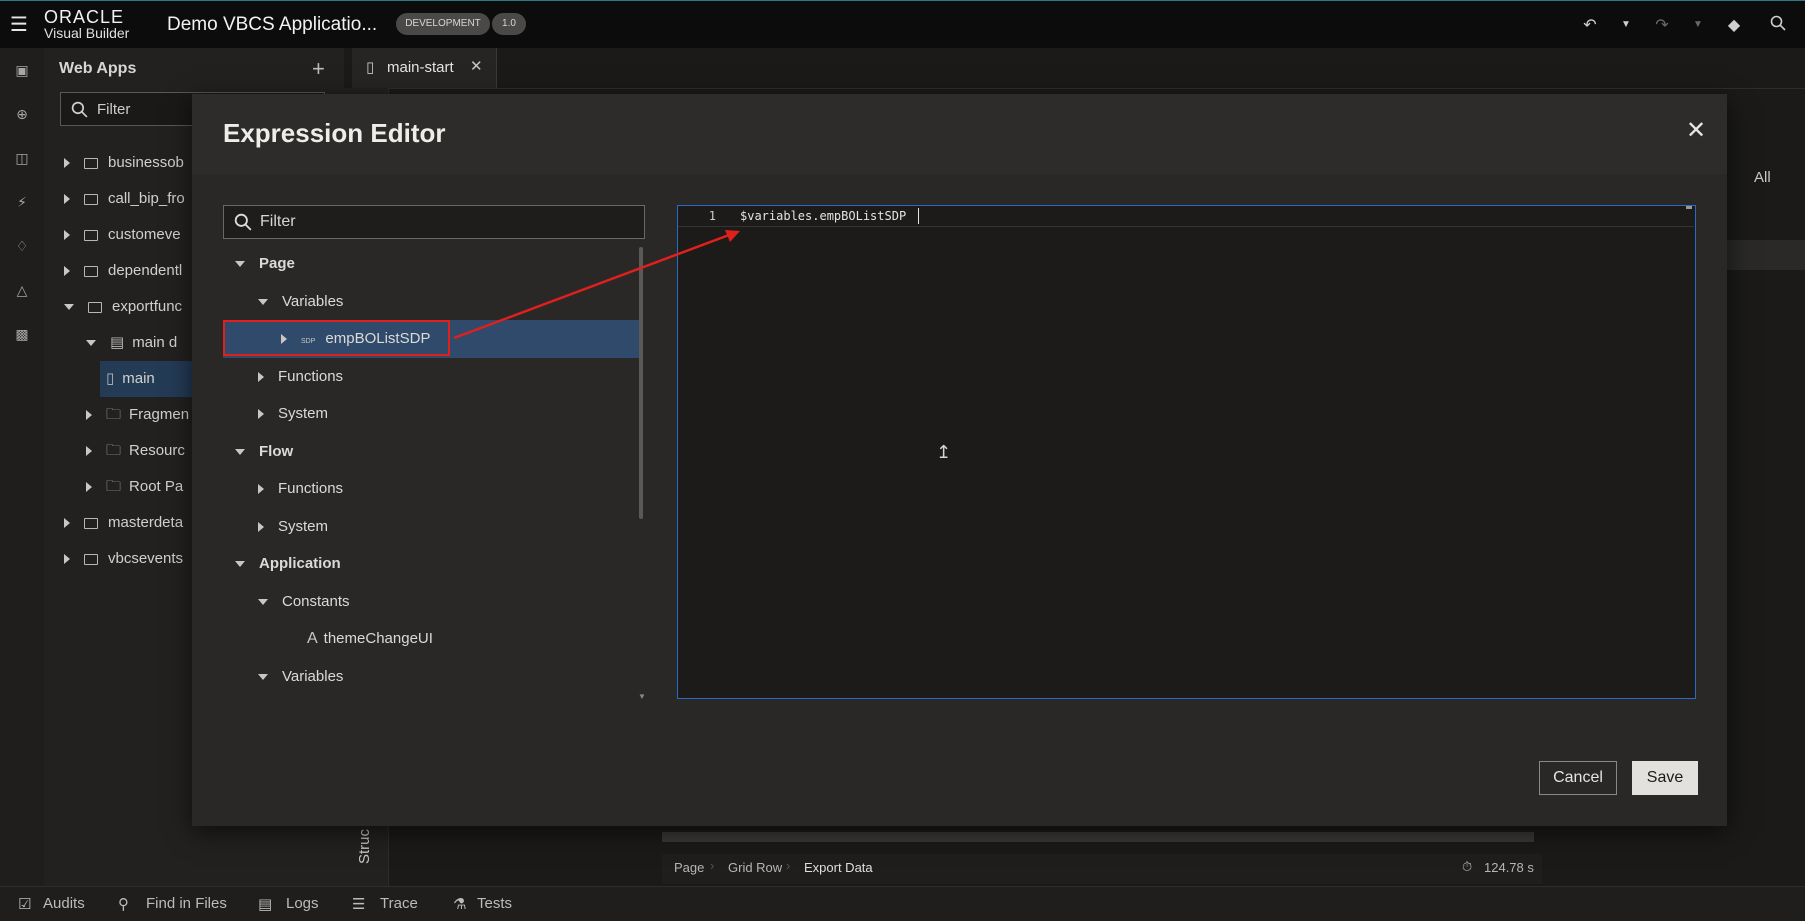  What do you see at coordinates (1578, 778) in the screenshot?
I see `cancel-button: Cancel` at bounding box center [1578, 778].